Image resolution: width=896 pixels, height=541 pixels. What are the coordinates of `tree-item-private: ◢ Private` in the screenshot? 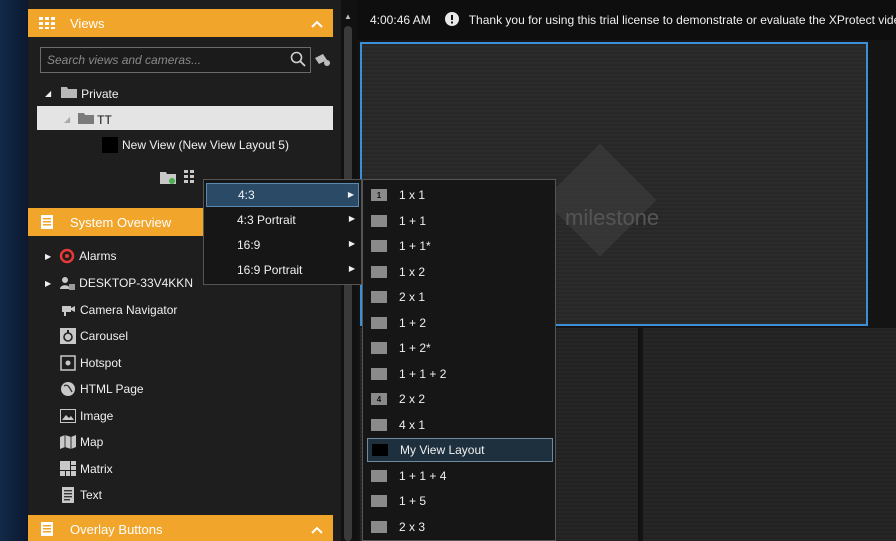 It's located at (82, 93).